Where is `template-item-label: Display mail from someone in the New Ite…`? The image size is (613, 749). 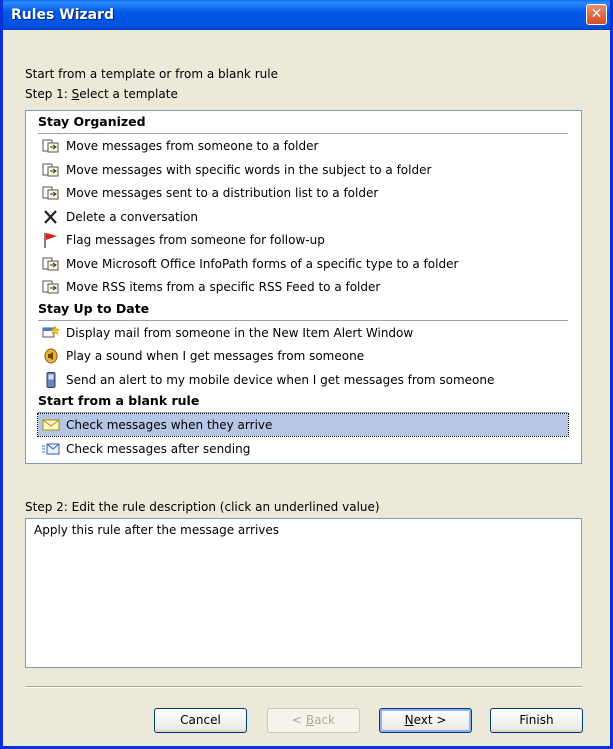
template-item-label: Display mail from someone in the New Ite… is located at coordinates (240, 332).